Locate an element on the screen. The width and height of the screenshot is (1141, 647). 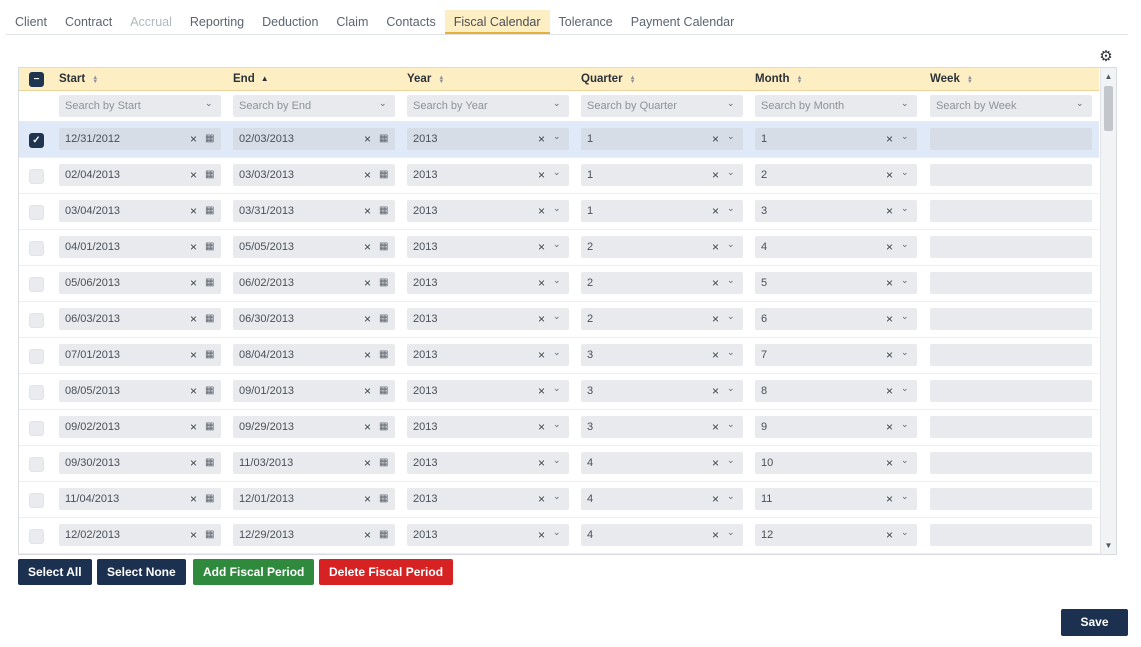
tab-claim: Claim is located at coordinates (352, 22).